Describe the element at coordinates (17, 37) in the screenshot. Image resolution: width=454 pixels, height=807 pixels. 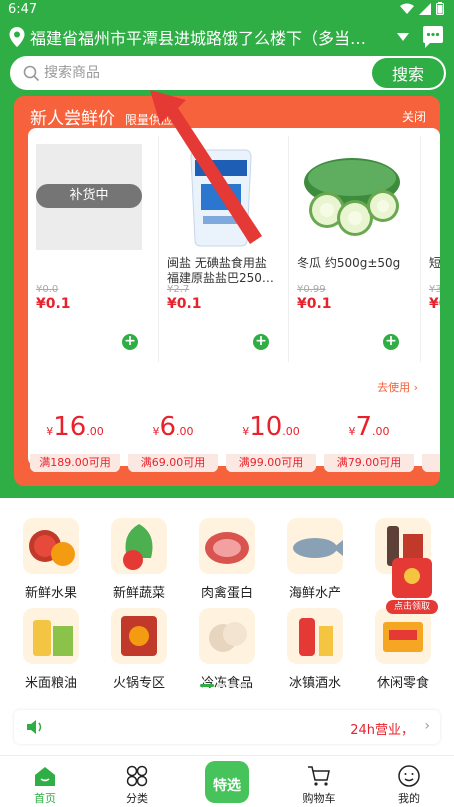
I see `location-pin-icon` at that location.